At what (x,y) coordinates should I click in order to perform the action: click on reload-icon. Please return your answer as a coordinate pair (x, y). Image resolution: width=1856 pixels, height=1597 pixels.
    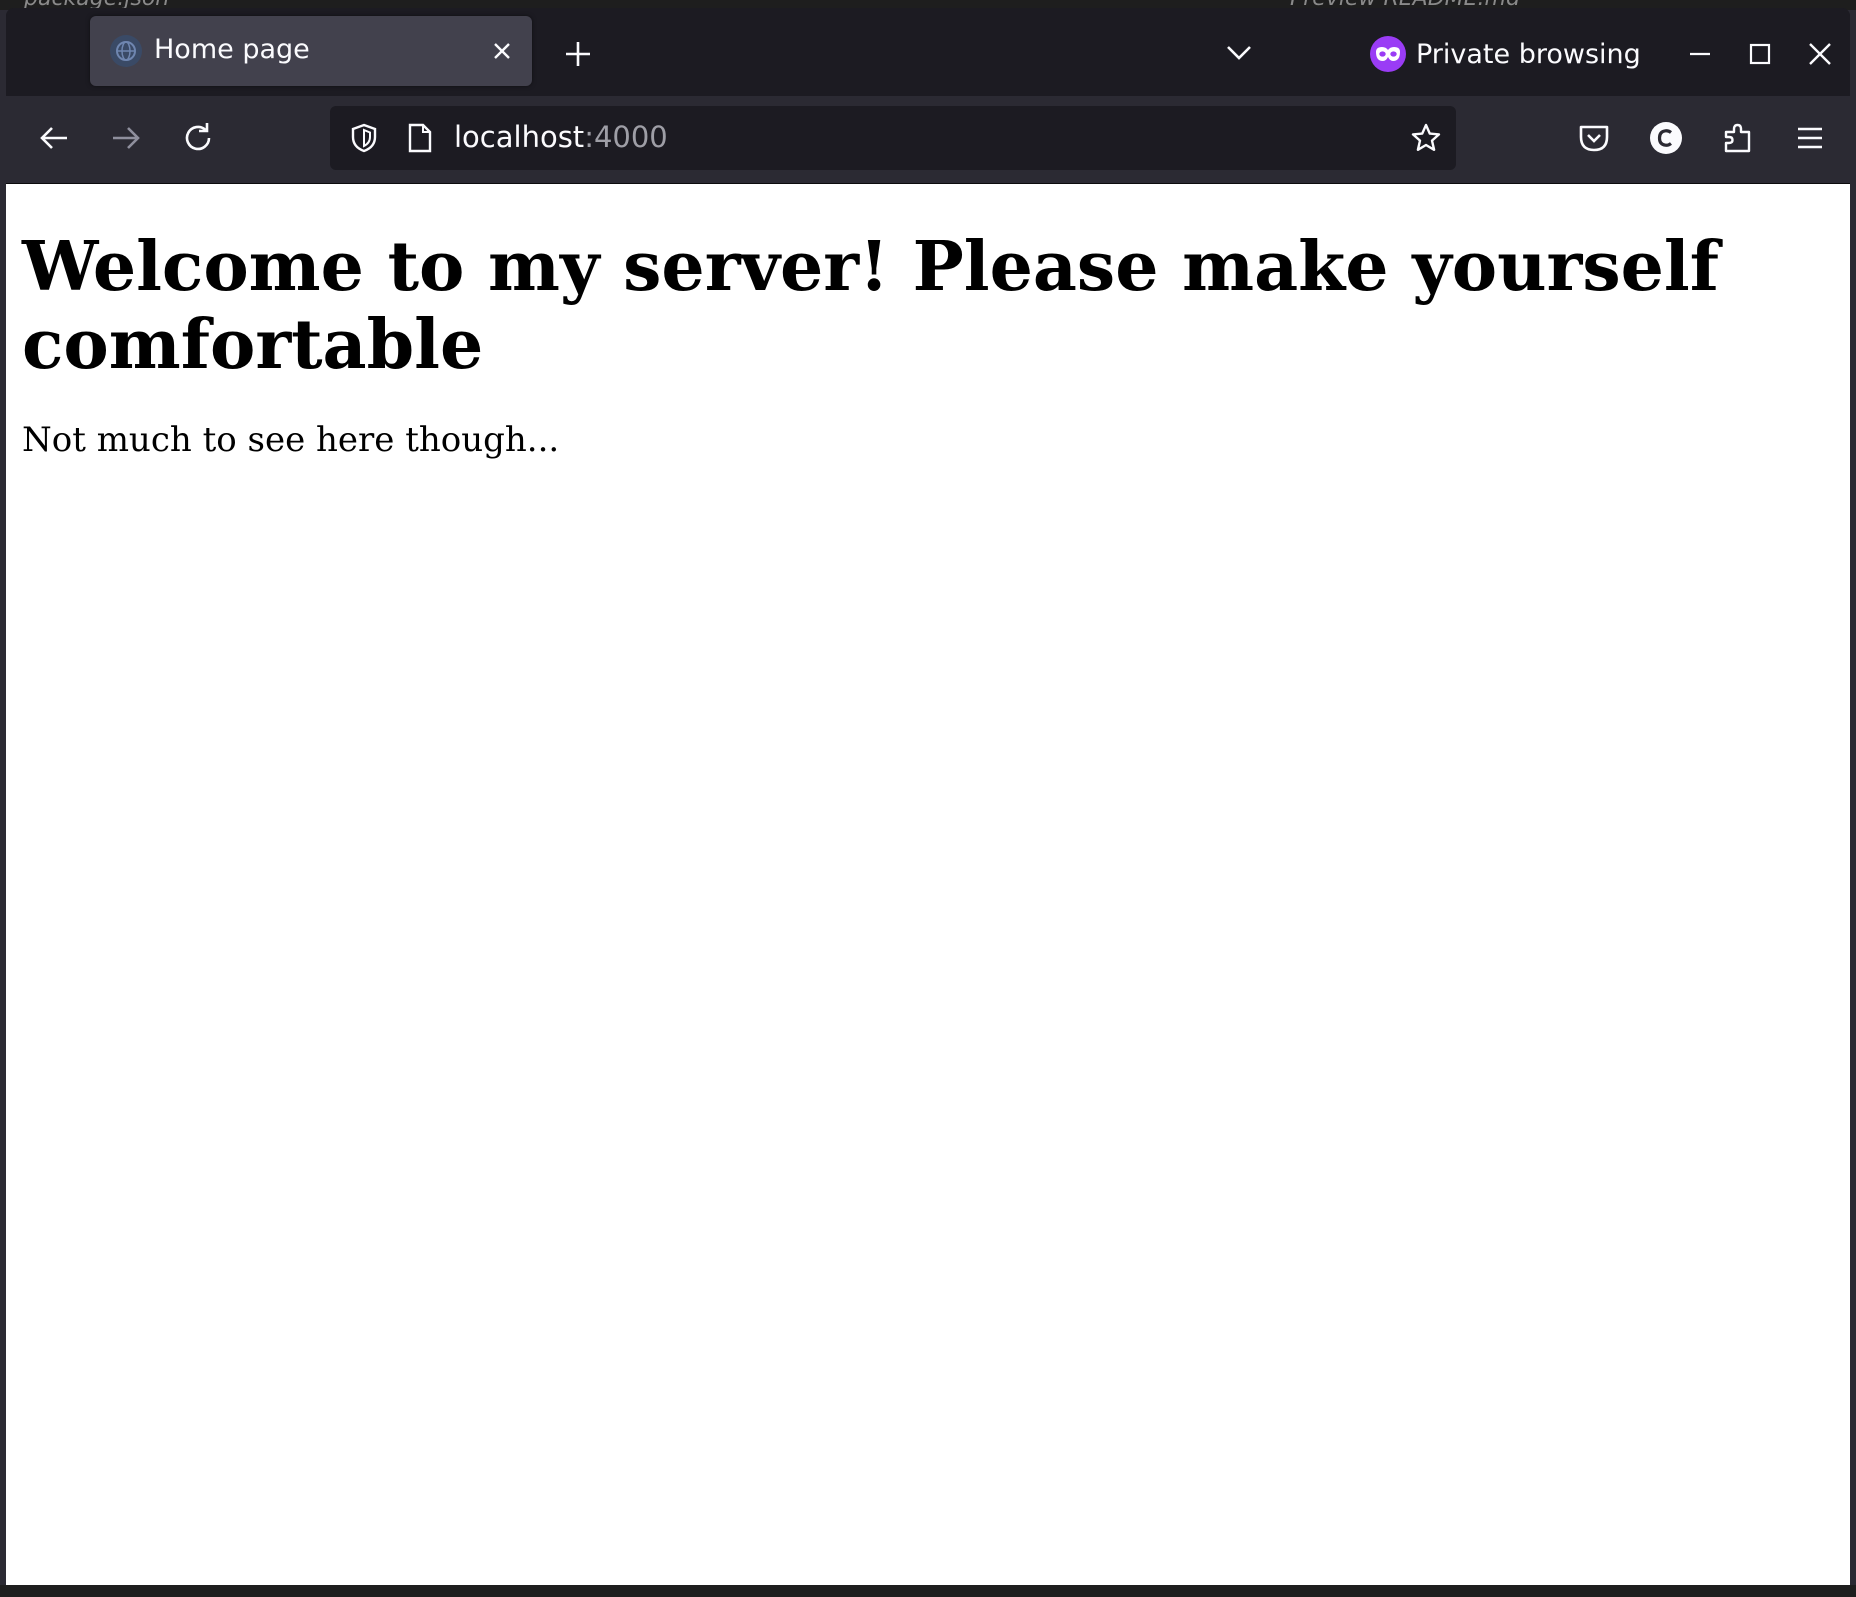
    Looking at the image, I should click on (198, 138).